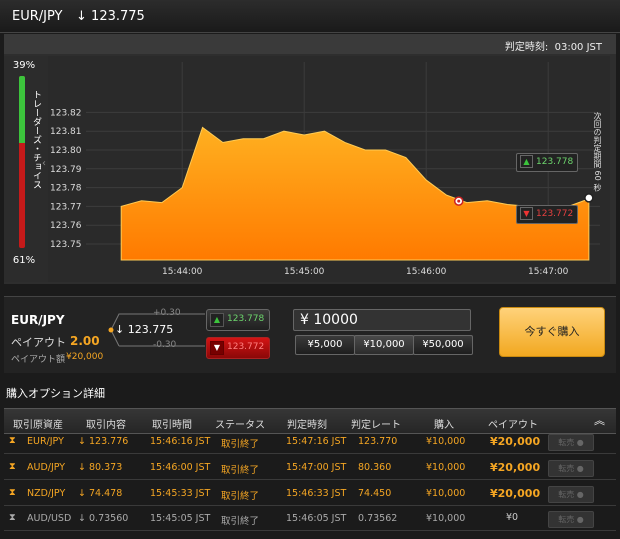  I want to click on y-tick-label: 123.78, so click(66, 189).